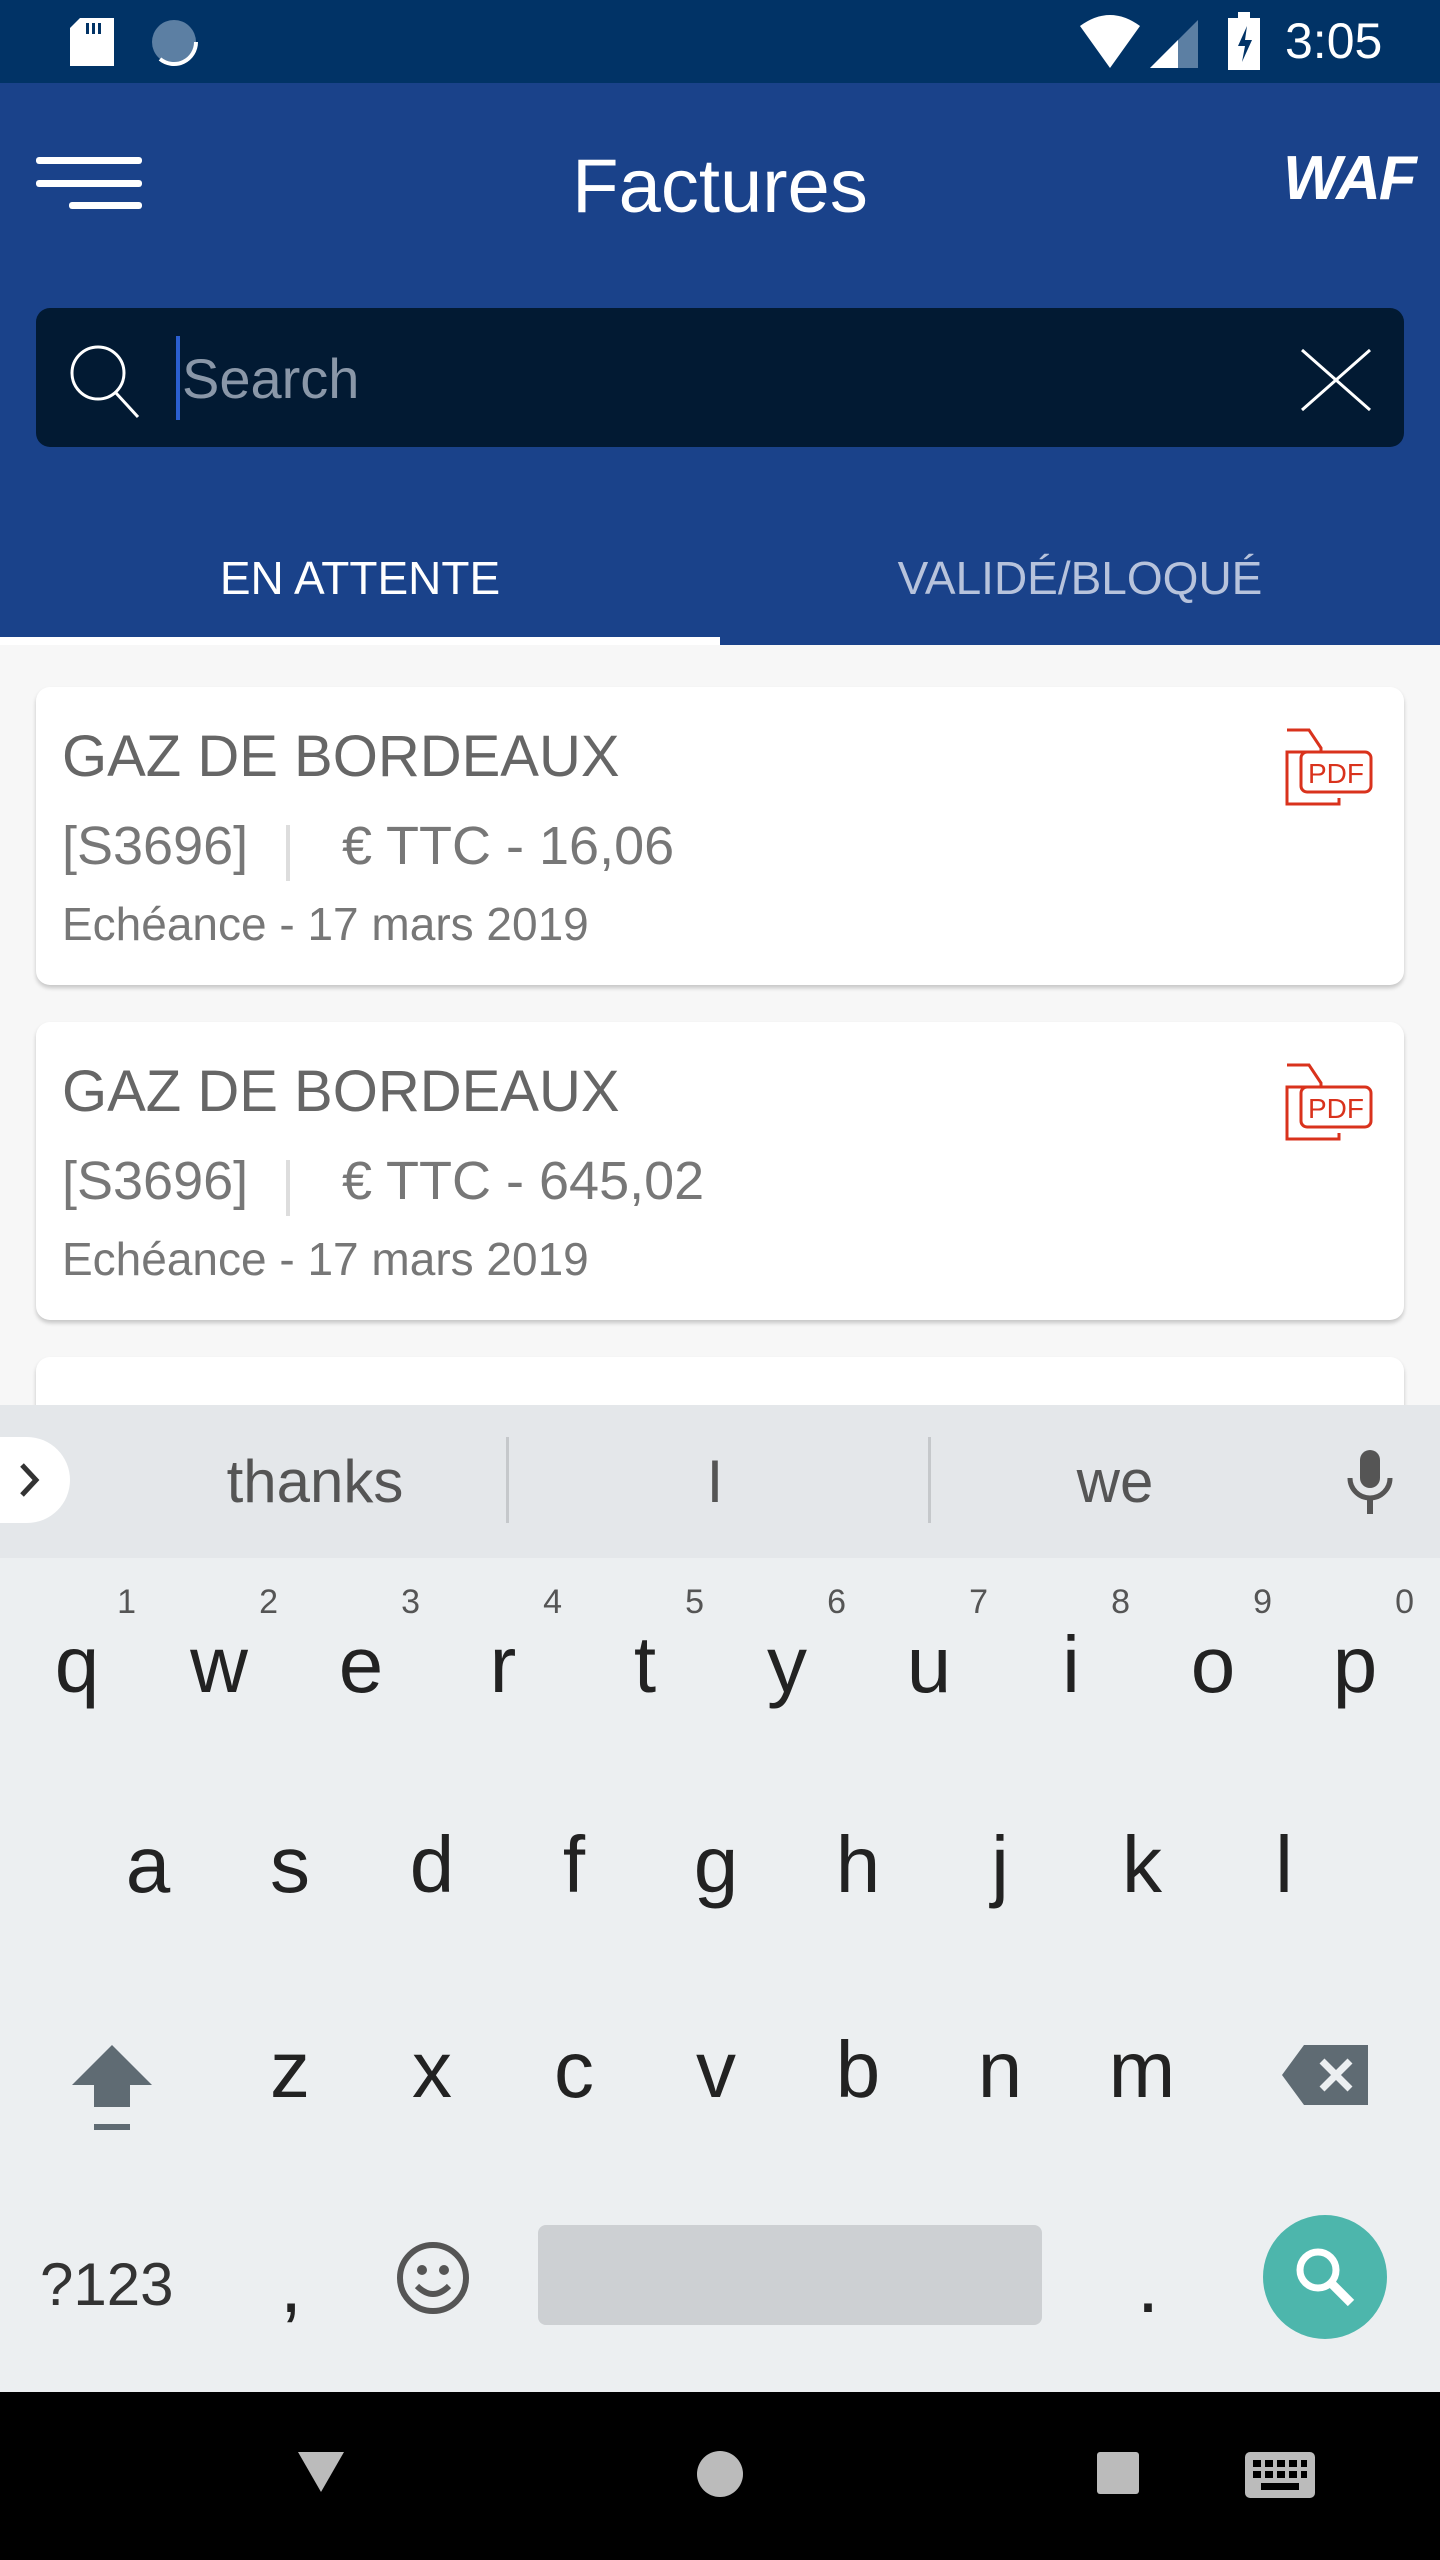 This screenshot has width=1440, height=2560. I want to click on shift-icon, so click(112, 2090).